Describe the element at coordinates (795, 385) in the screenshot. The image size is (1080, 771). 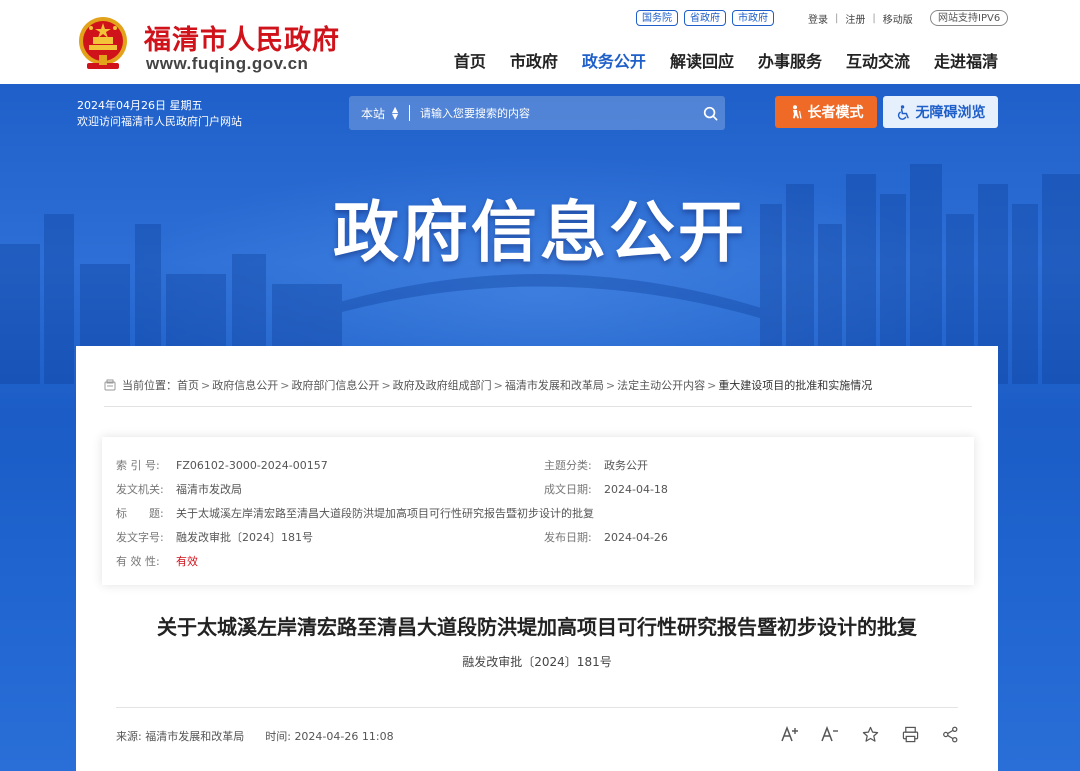
I see `breadcrumb-current: 重大建设项目的批准和实施情况` at that location.